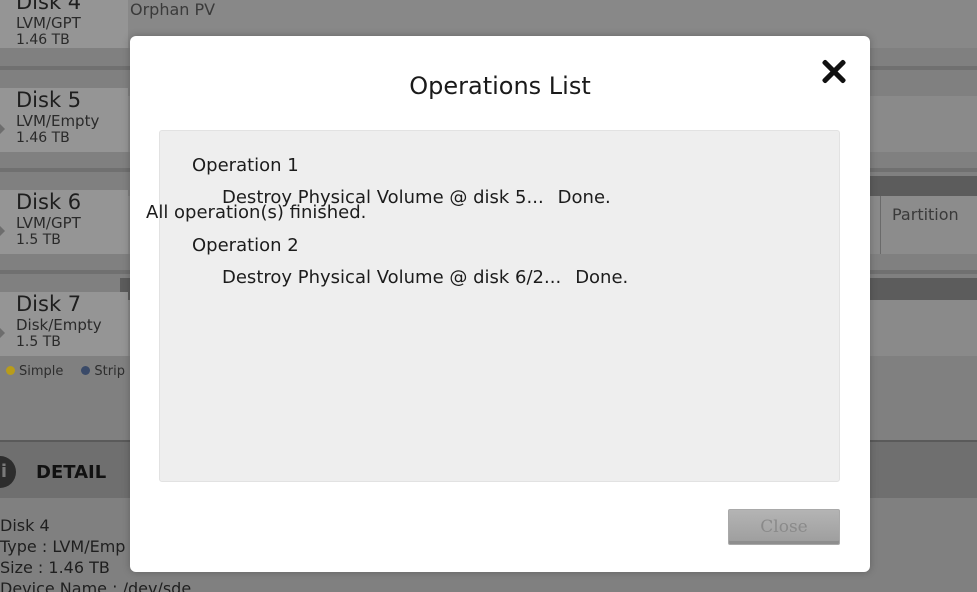 This screenshot has width=977, height=592. I want to click on detail-line: Device Name : /dev/sde, so click(96, 585).